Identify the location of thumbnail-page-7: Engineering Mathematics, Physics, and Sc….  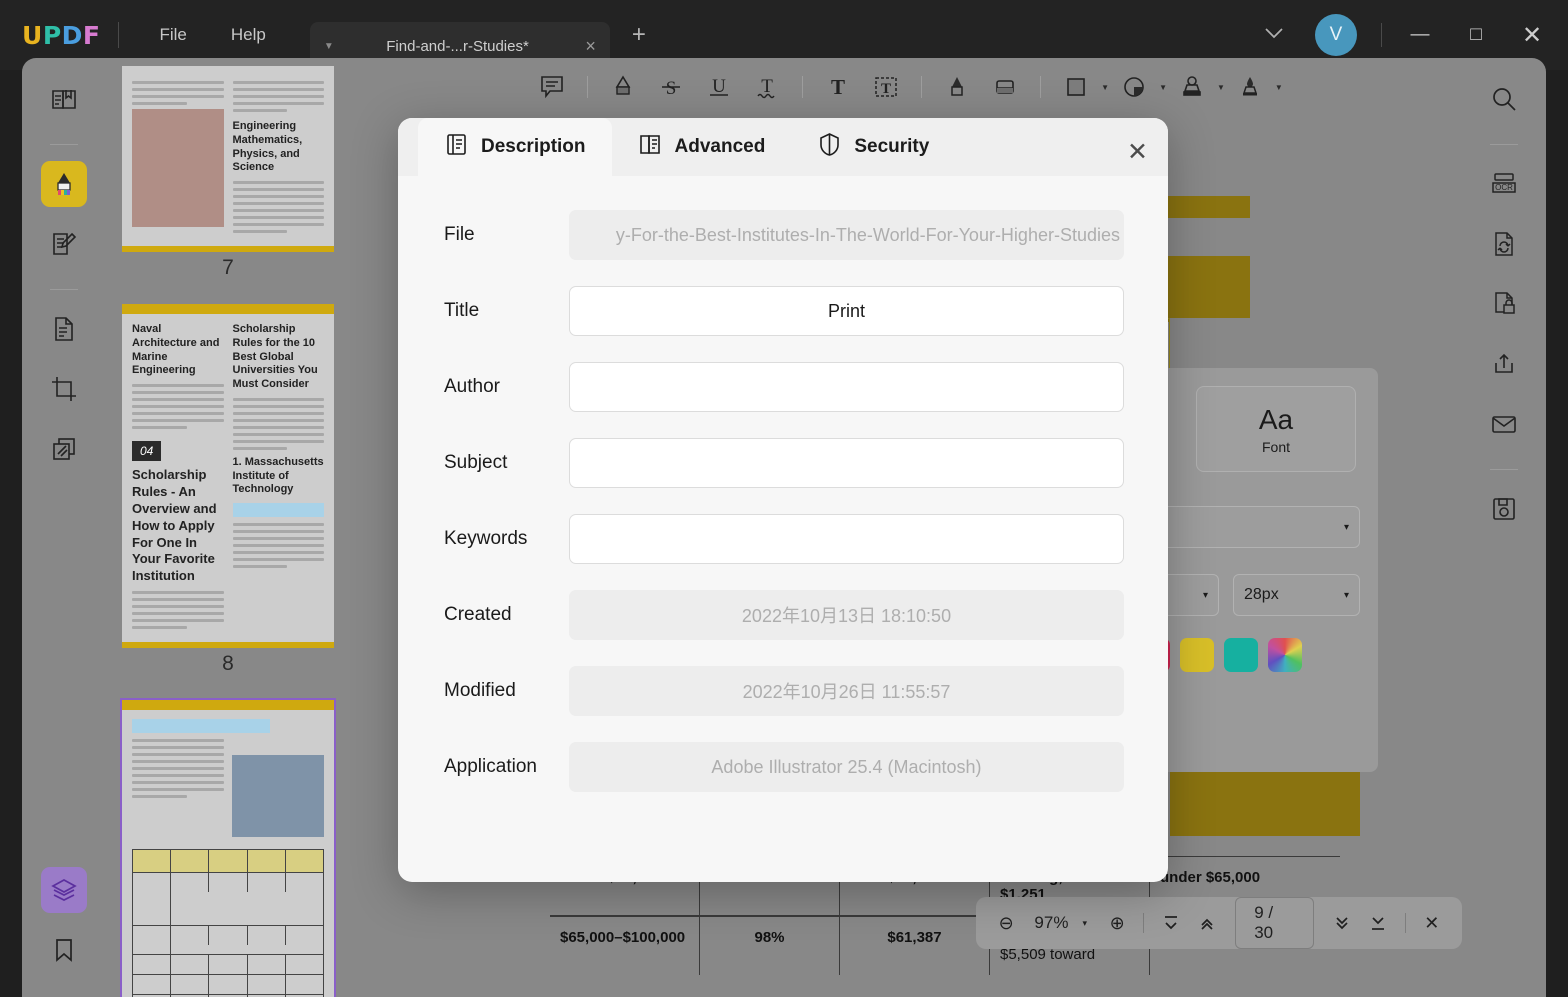
(228, 185).